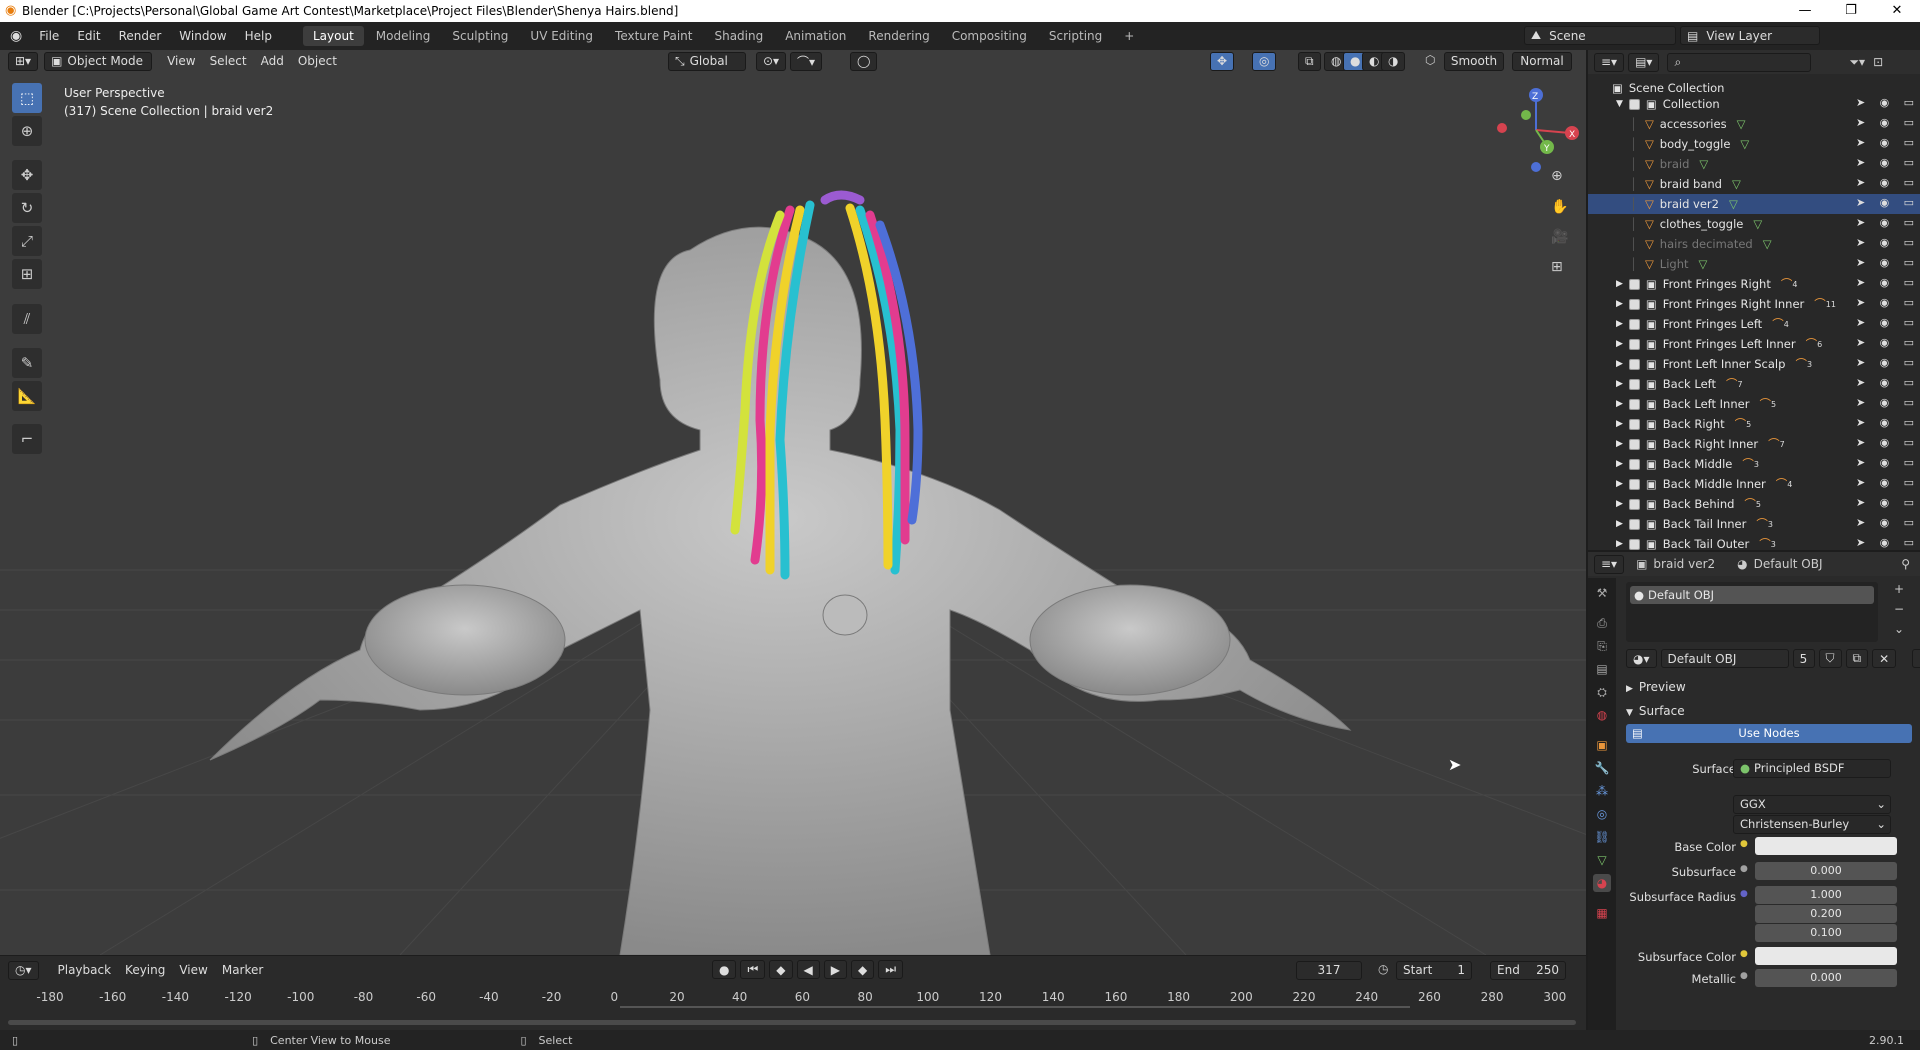 The image size is (1920, 1050). What do you see at coordinates (1769, 733) in the screenshot?
I see `use-nodes-button: ▤ Use Nodes` at bounding box center [1769, 733].